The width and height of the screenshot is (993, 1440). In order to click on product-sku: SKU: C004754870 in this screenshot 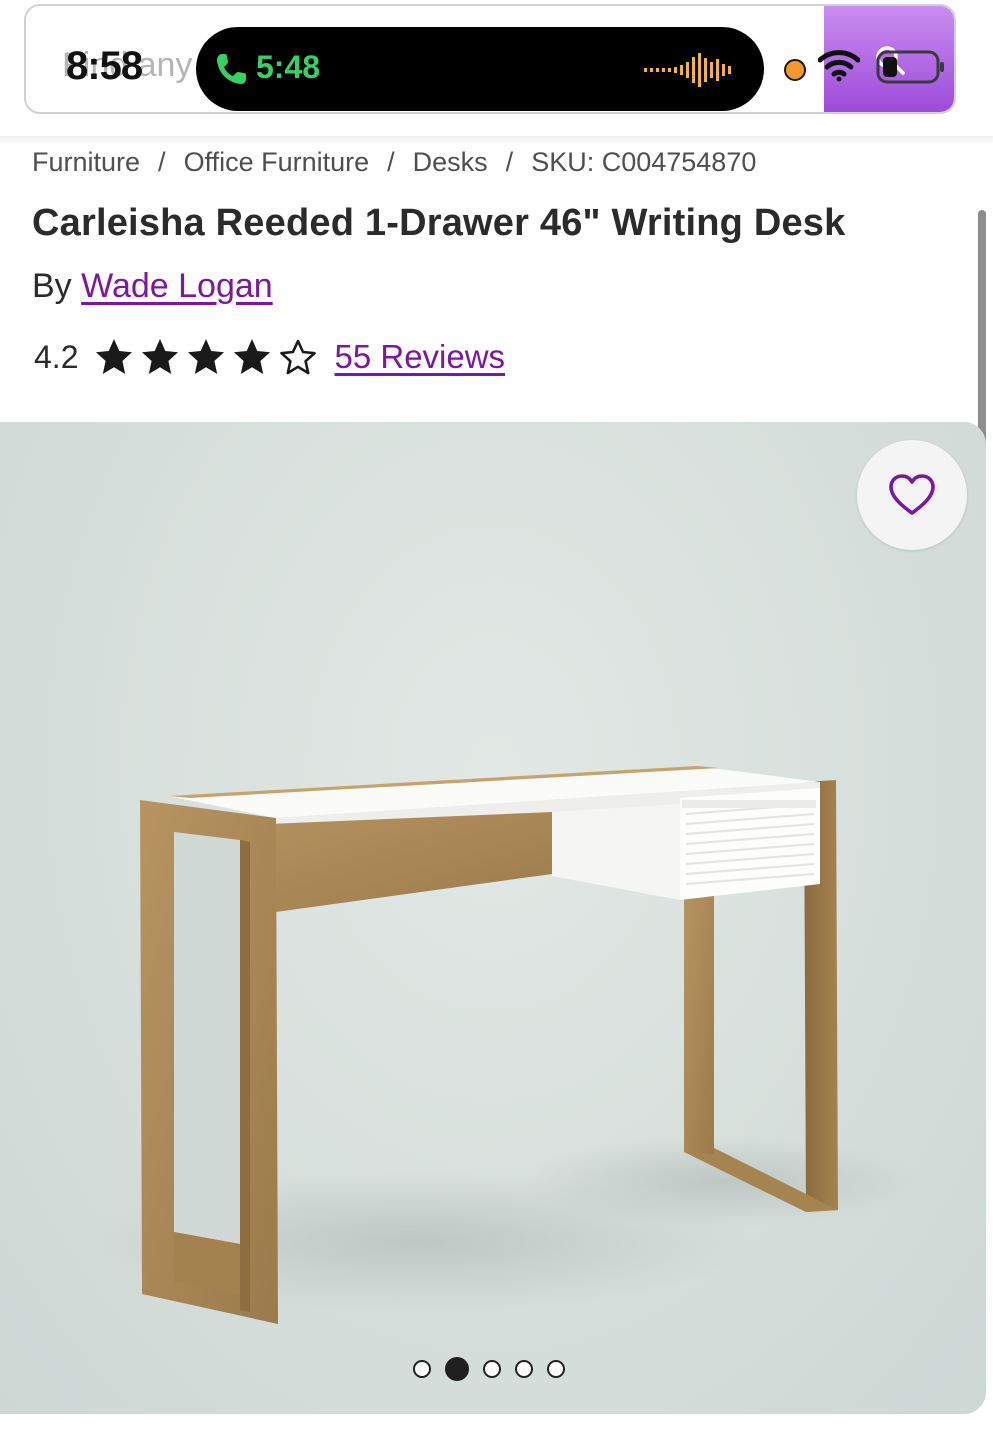, I will do `click(644, 161)`.